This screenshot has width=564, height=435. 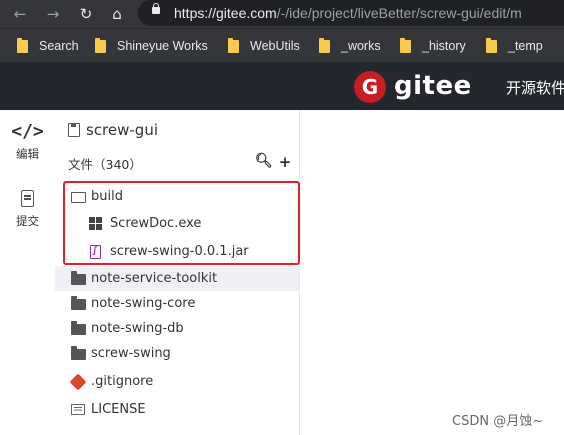 I want to click on bookmark-label: WebUtils, so click(x=275, y=46).